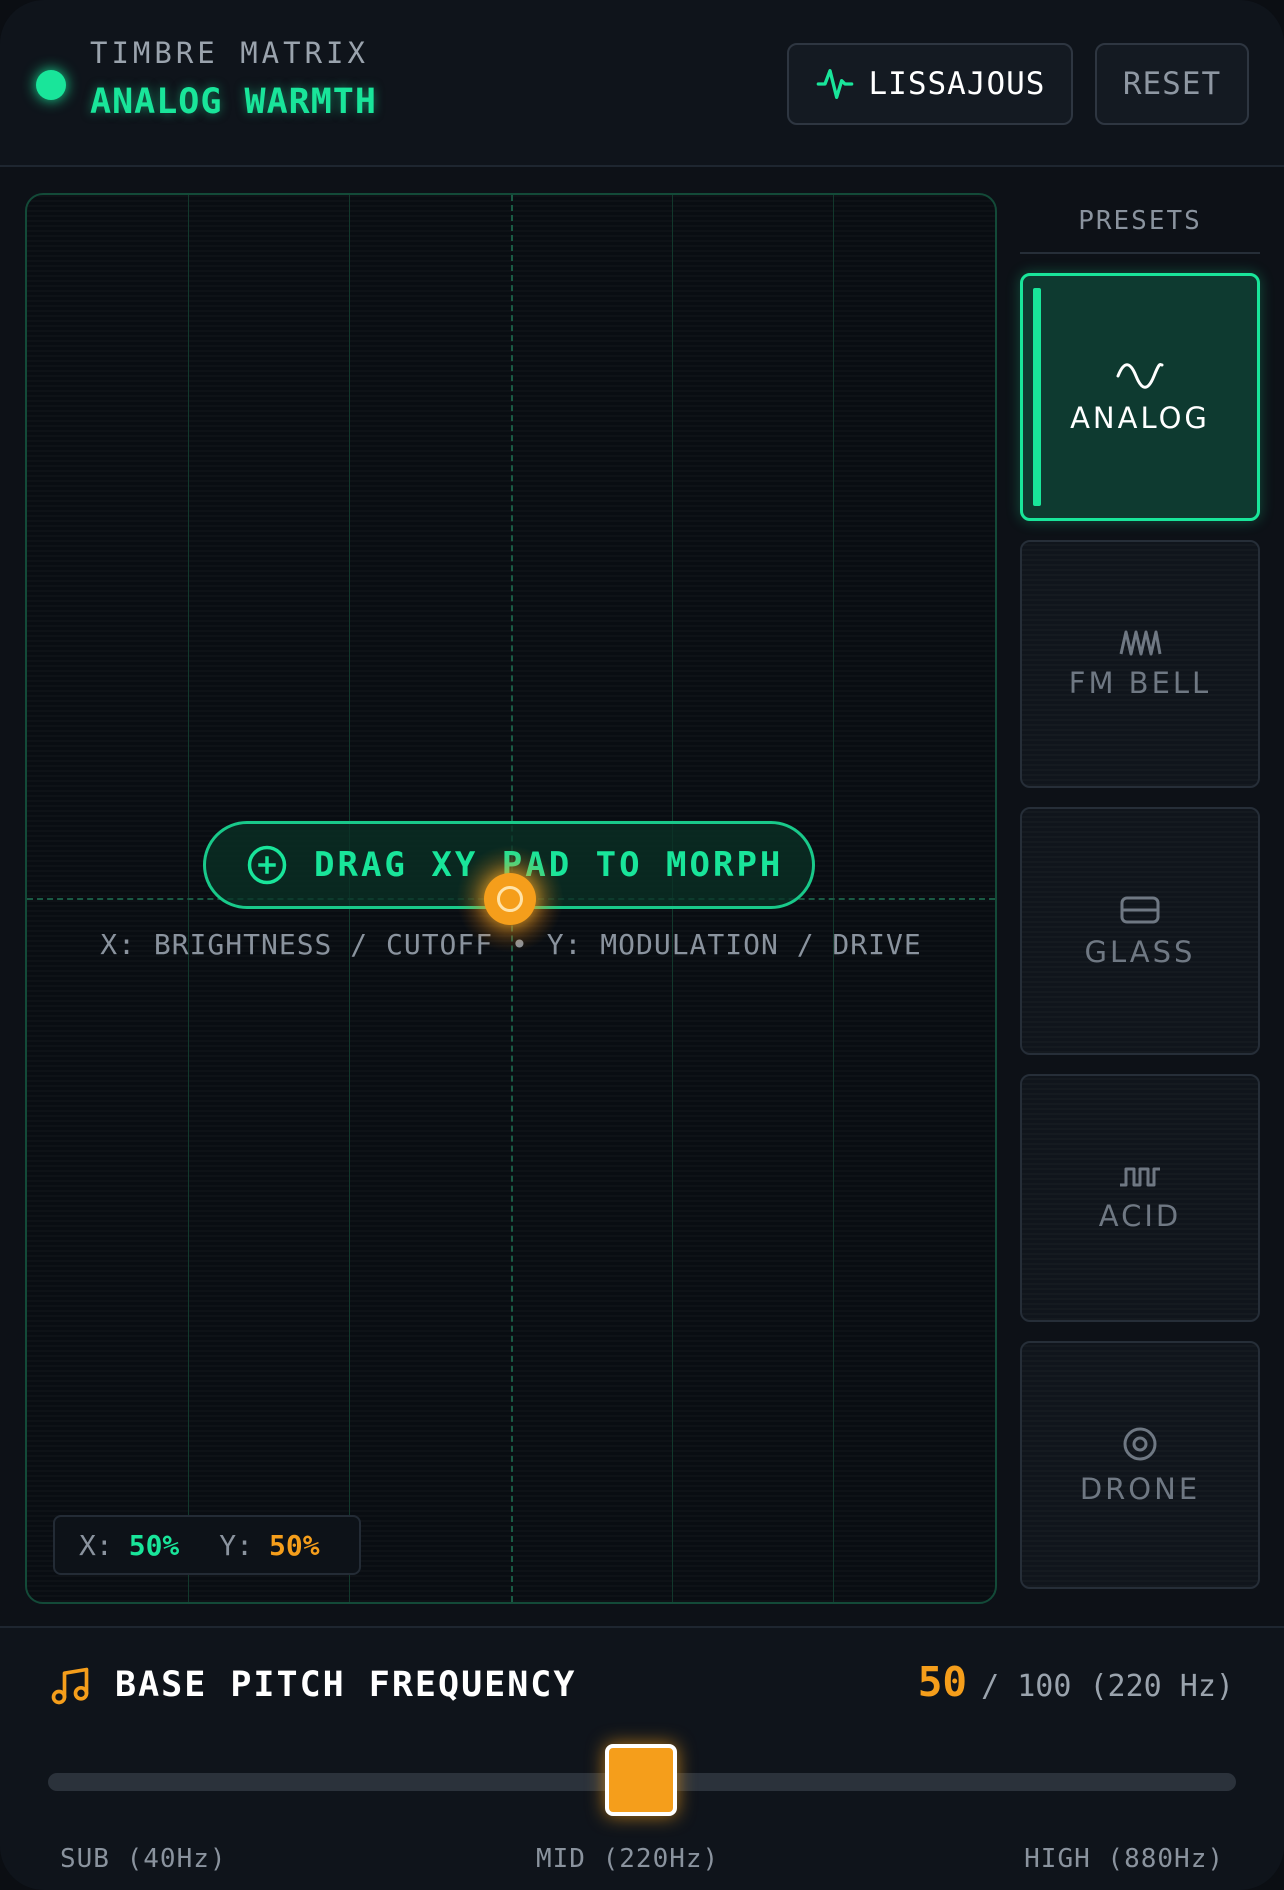  Describe the element at coordinates (1140, 664) in the screenshot. I see `preset-fm-bell: FM BELL` at that location.